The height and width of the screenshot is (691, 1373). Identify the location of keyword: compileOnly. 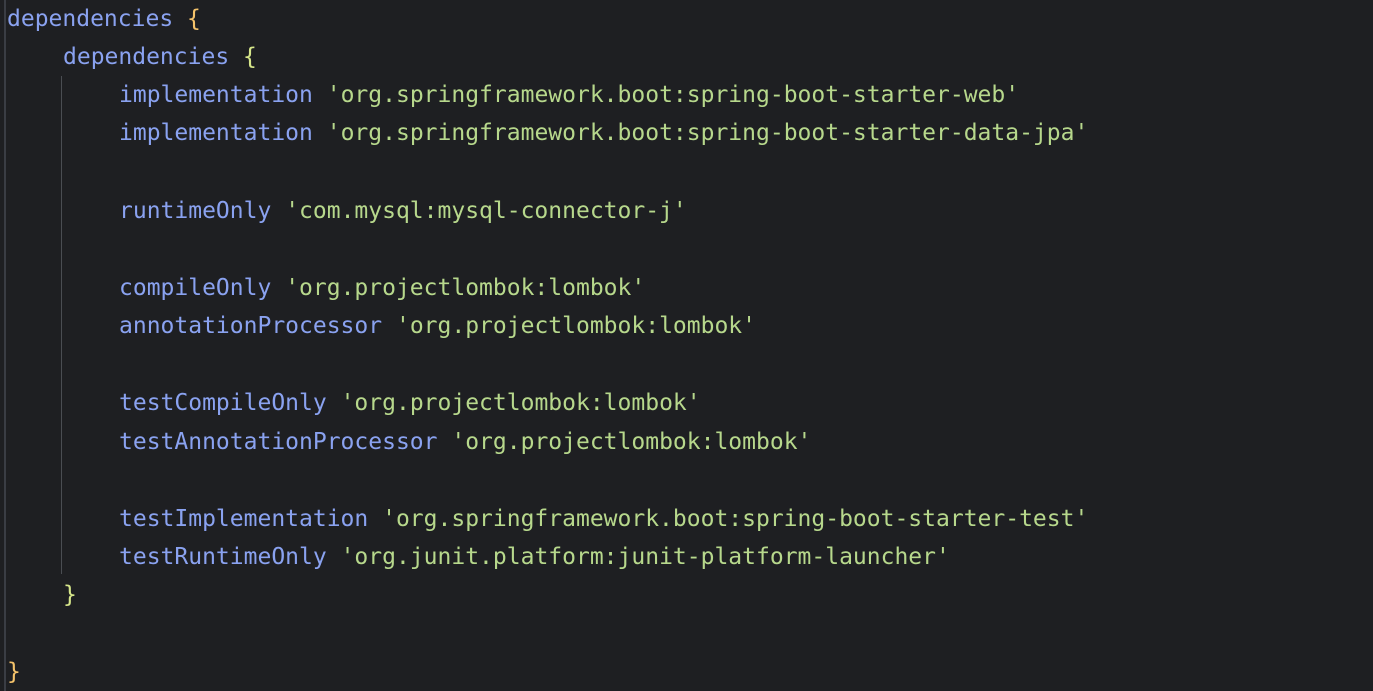
(195, 288).